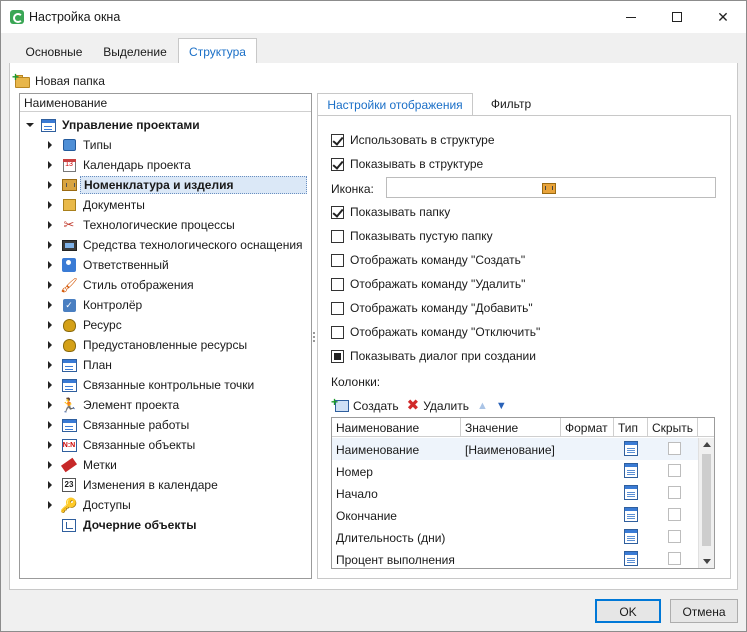 This screenshot has height=632, width=747. I want to click on tree-item-tags: Метки, so click(165, 465).